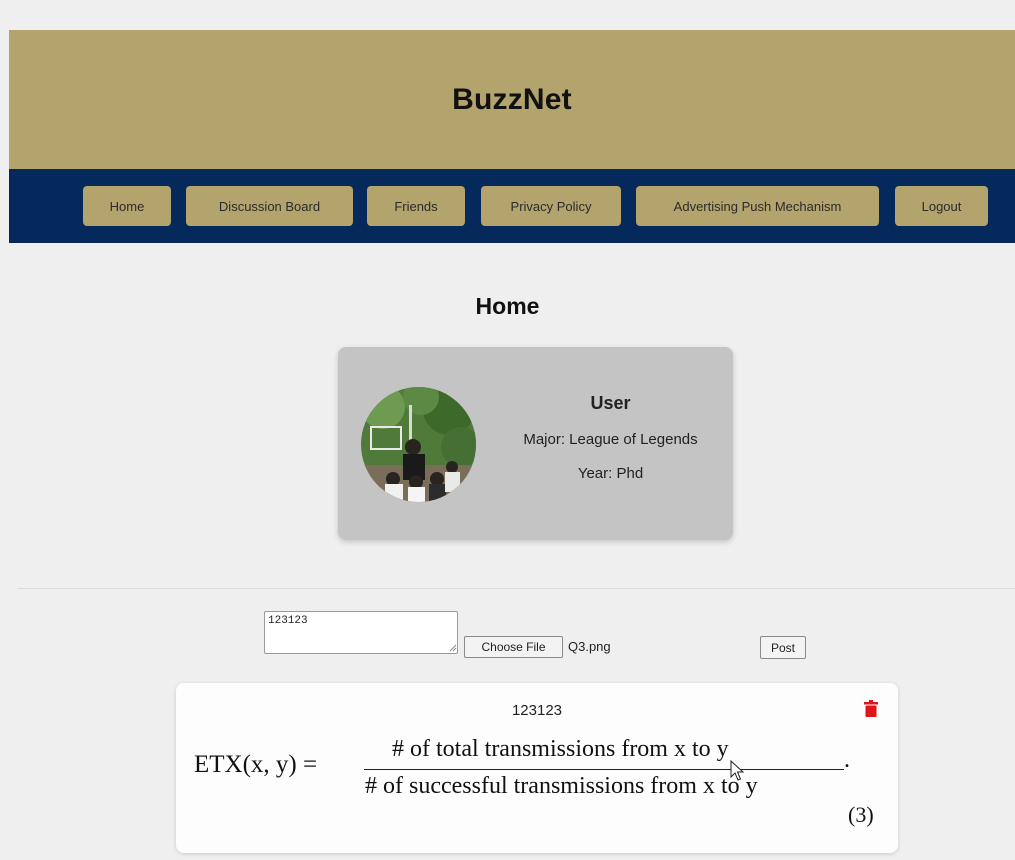  Describe the element at coordinates (507, 15) in the screenshot. I see `browser-top-strip` at that location.